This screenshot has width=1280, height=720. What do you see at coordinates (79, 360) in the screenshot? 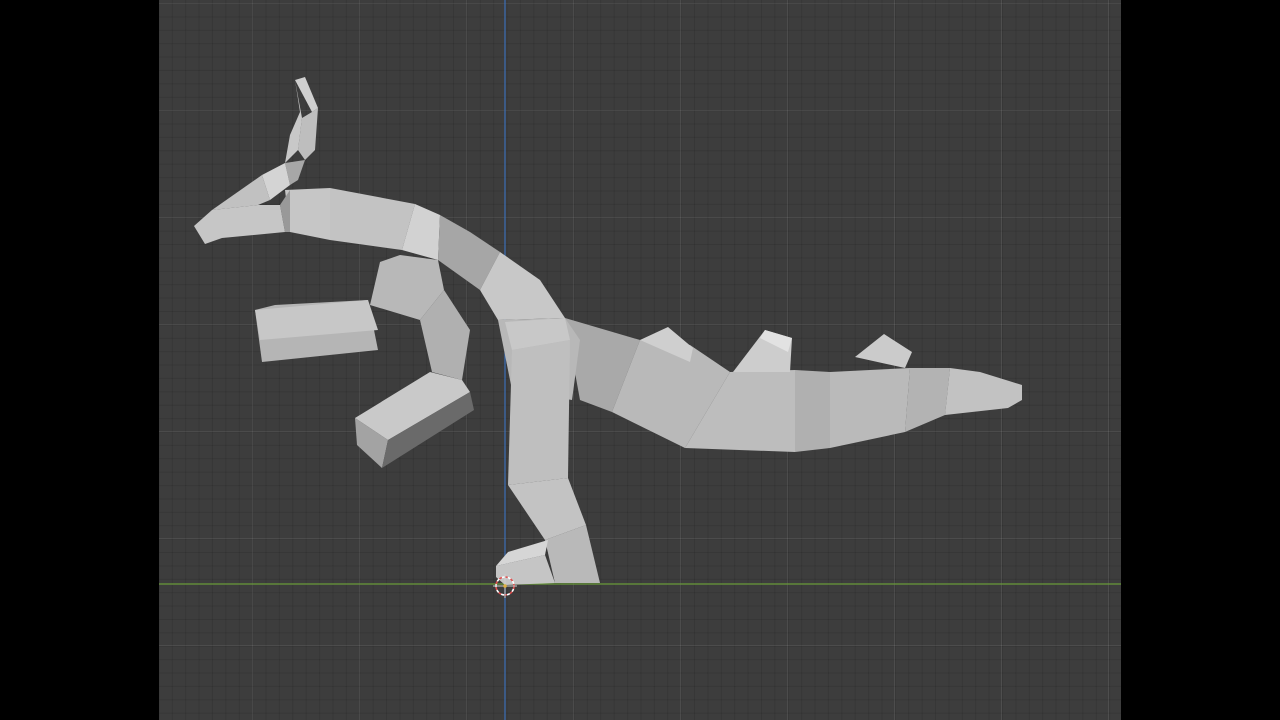
I see `left-letterbox` at bounding box center [79, 360].